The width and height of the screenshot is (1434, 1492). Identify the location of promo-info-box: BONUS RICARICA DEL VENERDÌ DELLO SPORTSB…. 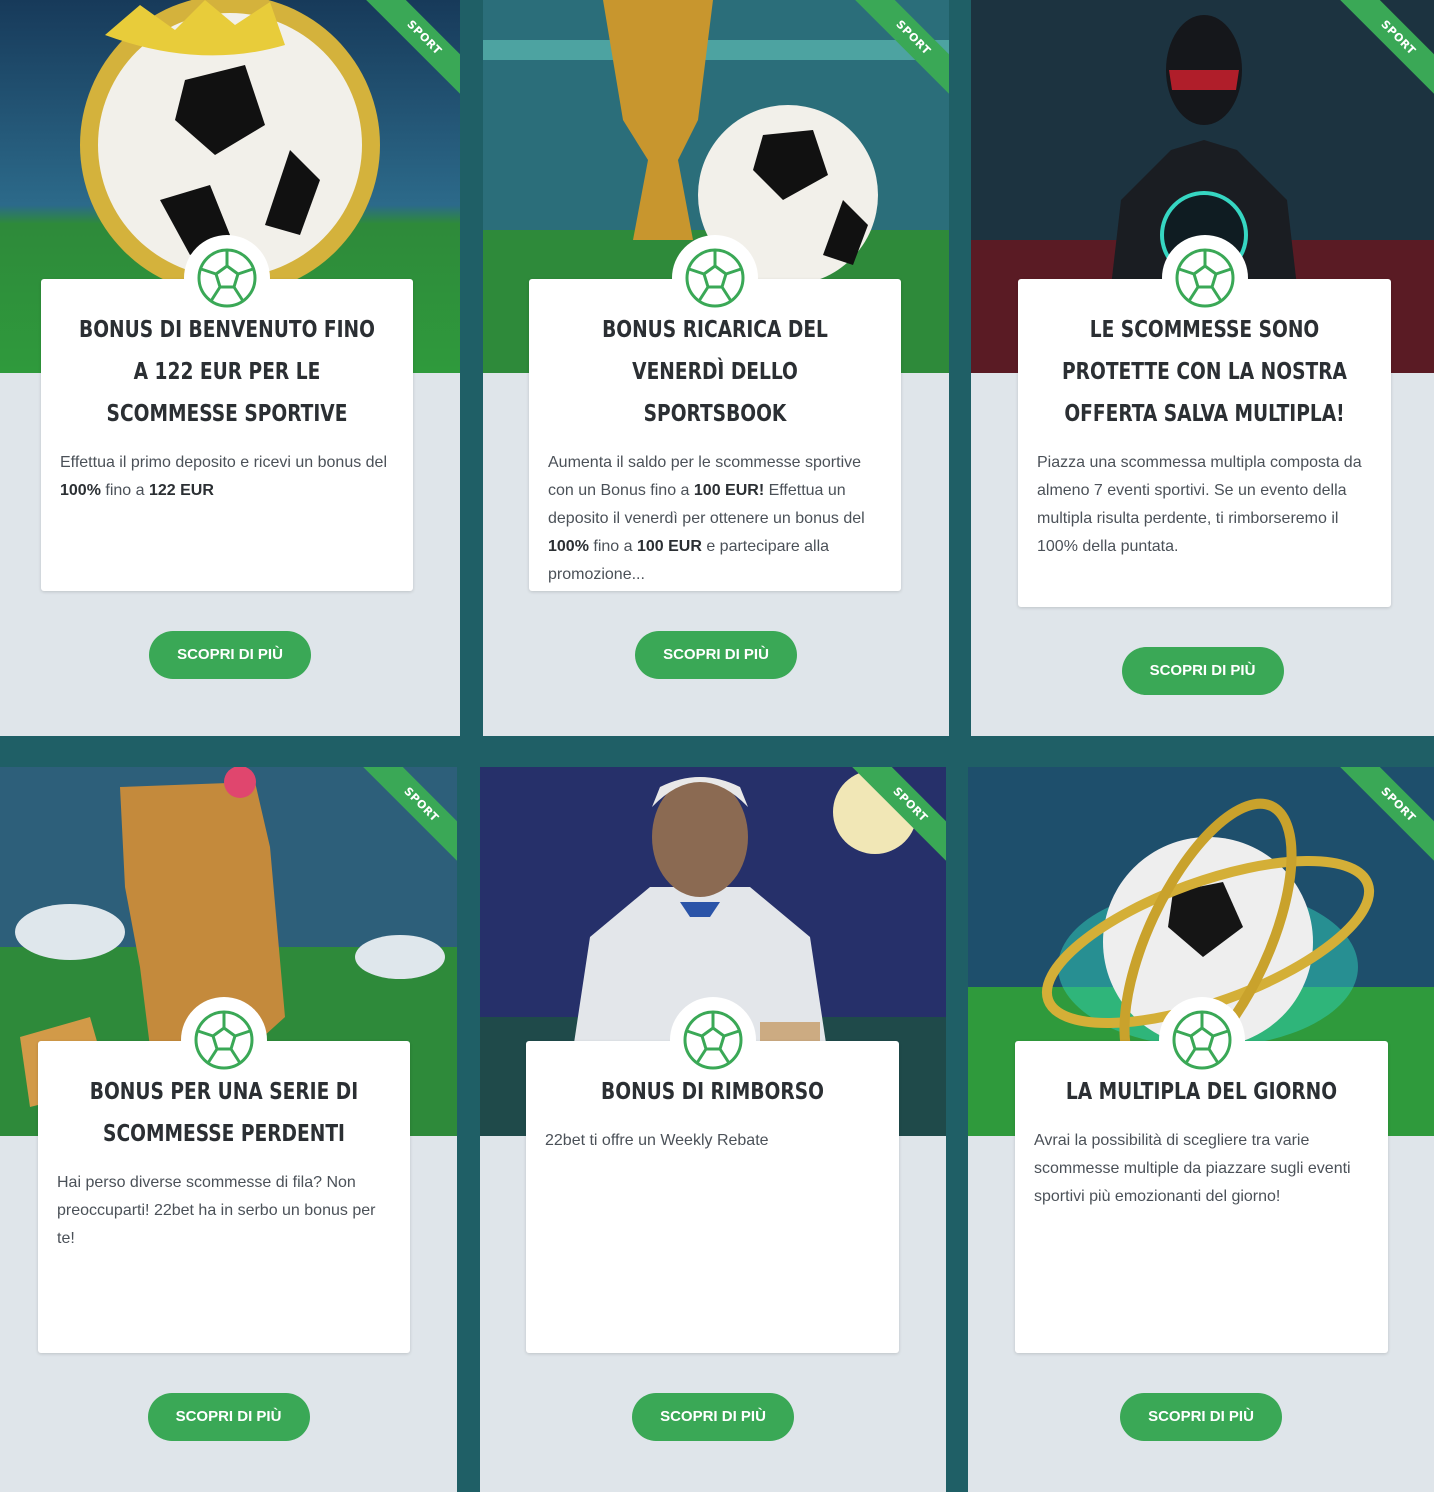
(715, 413).